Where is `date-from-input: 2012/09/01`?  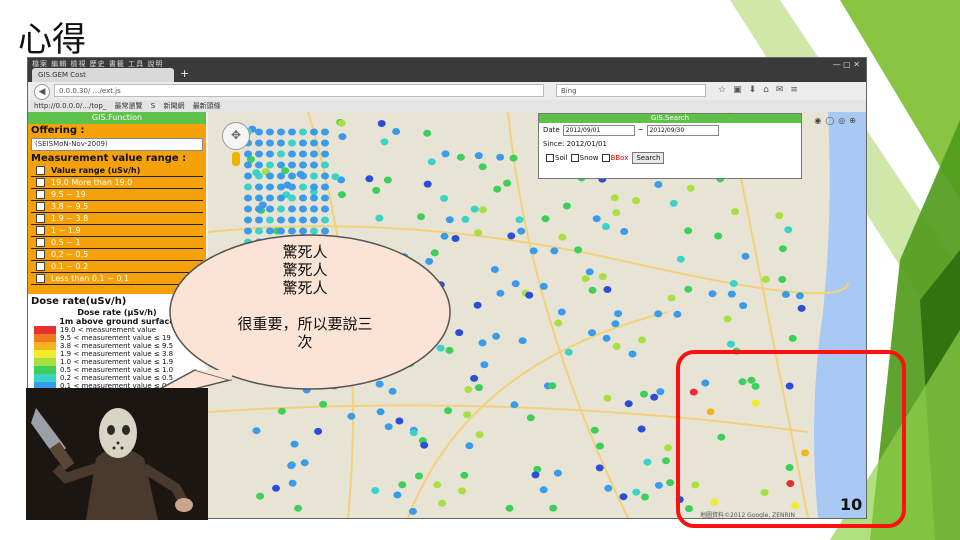
date-from-input: 2012/09/01 is located at coordinates (598, 130).